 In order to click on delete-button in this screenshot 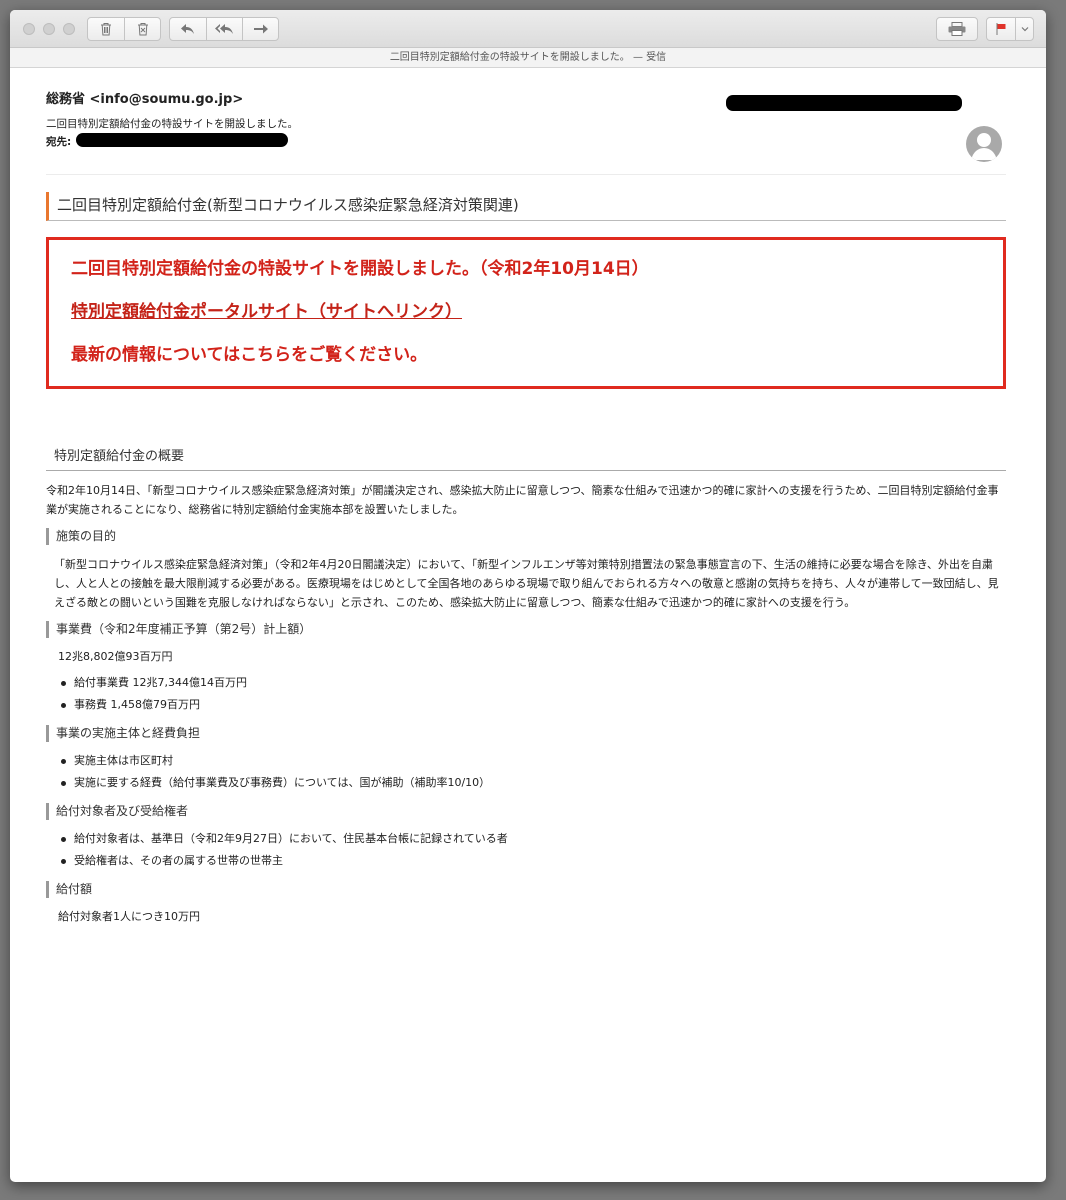, I will do `click(106, 29)`.